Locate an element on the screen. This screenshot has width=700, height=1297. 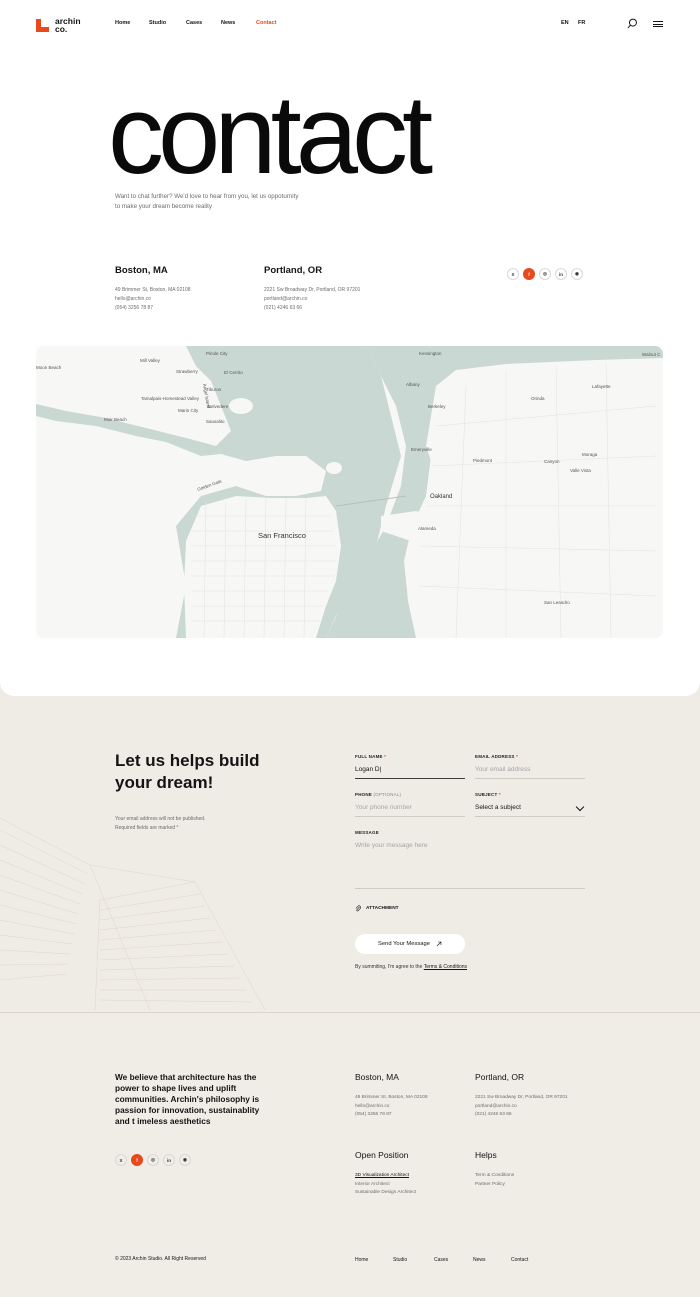
lang-en: EN is located at coordinates (565, 23).